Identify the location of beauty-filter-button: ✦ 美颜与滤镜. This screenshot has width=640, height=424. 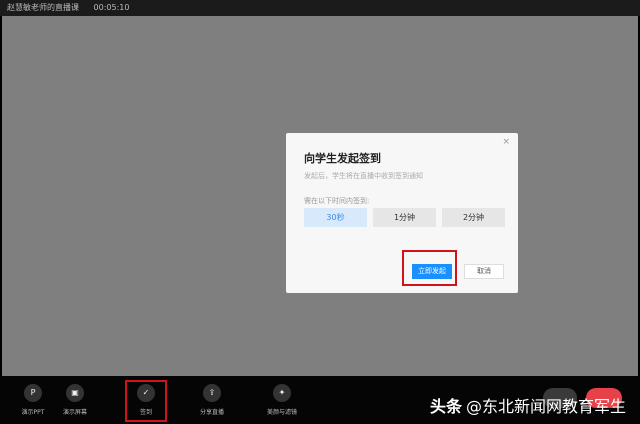
(282, 400).